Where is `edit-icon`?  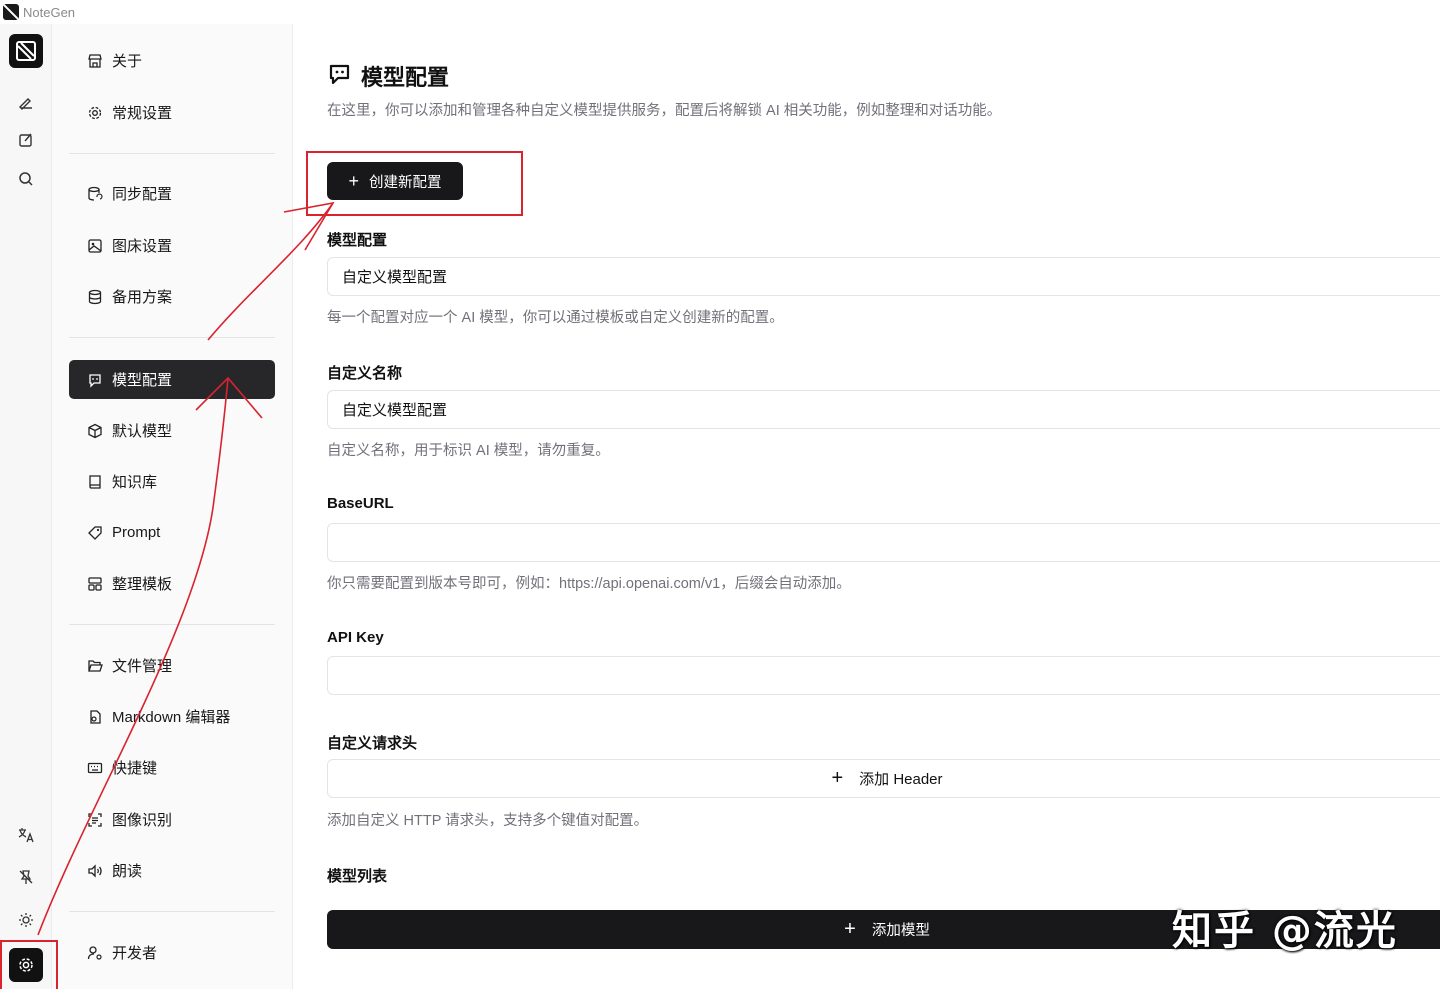 edit-icon is located at coordinates (26, 140).